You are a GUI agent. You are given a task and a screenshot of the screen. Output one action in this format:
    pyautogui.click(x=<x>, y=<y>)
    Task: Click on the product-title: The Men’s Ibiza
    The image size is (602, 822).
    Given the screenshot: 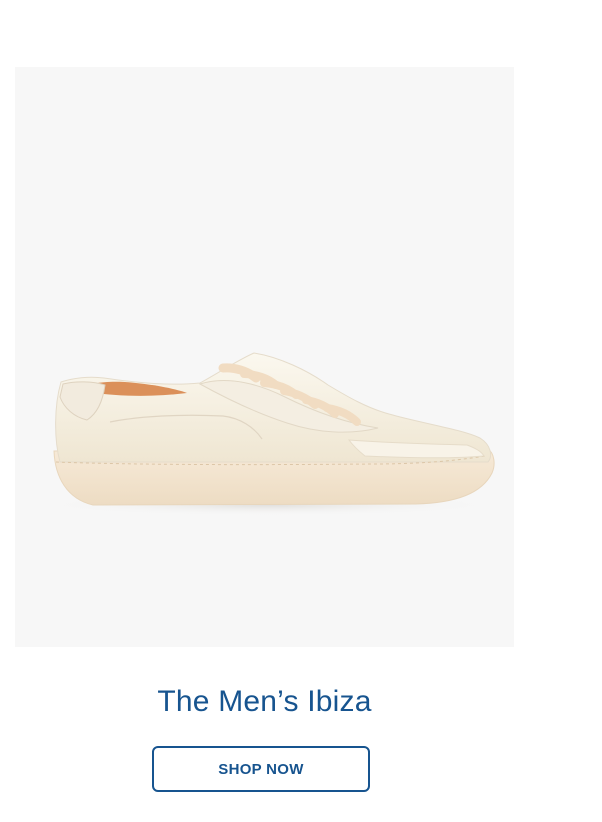 What is the action you would take?
    pyautogui.click(x=264, y=702)
    